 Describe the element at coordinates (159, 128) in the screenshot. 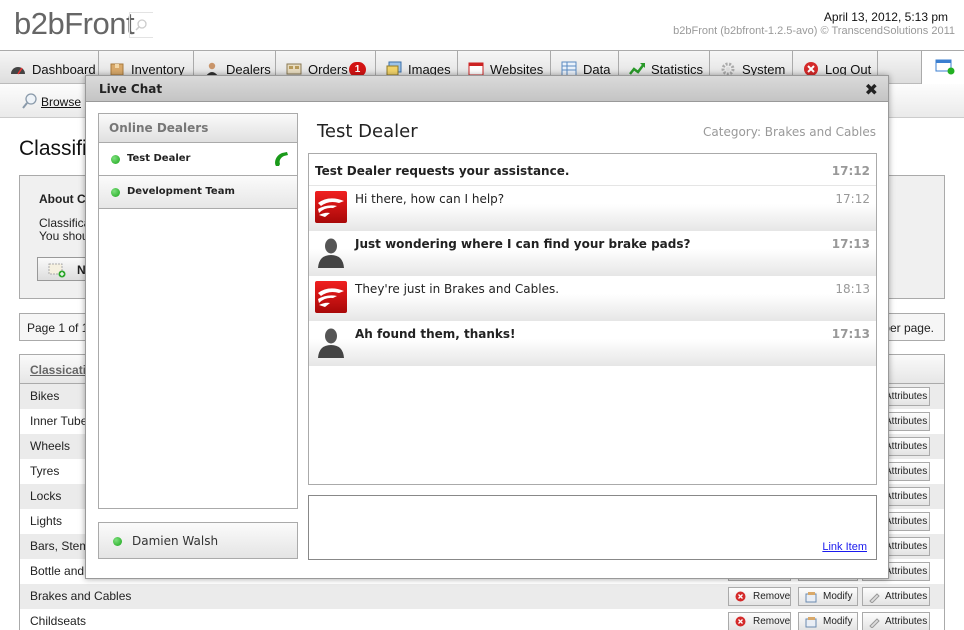

I see `online-dealers-title: Online Dealers` at that location.